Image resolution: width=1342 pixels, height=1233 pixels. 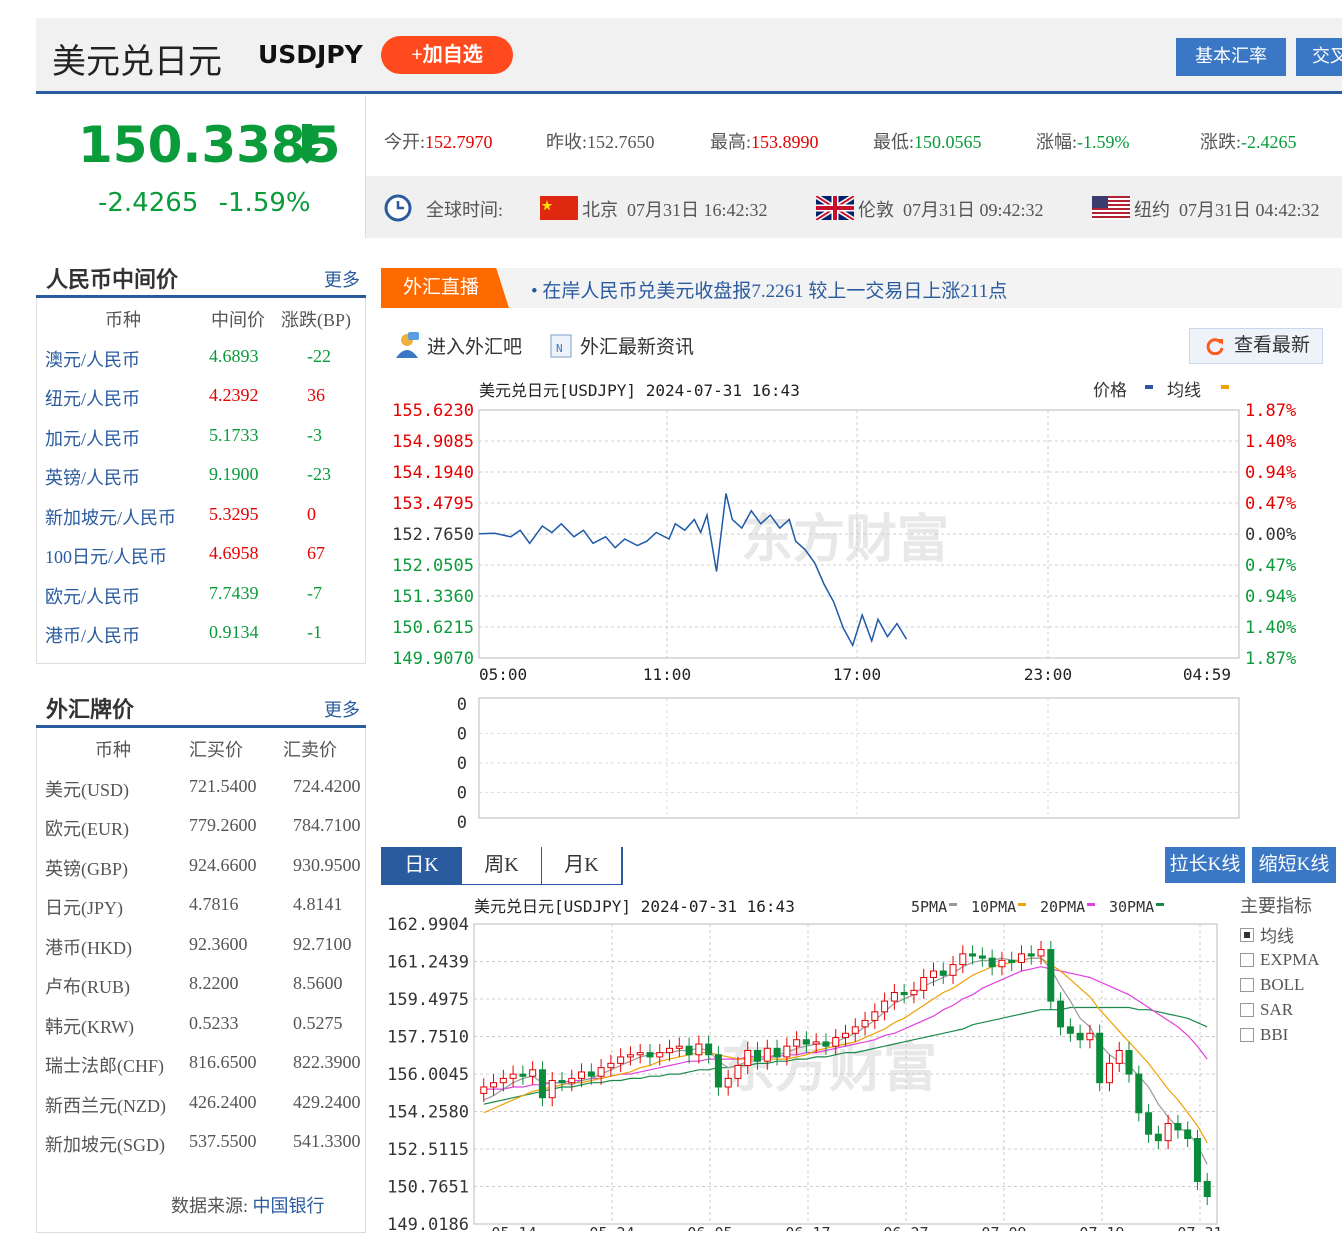 What do you see at coordinates (1290, 1009) in the screenshot?
I see `indicator-sar: SAR` at bounding box center [1290, 1009].